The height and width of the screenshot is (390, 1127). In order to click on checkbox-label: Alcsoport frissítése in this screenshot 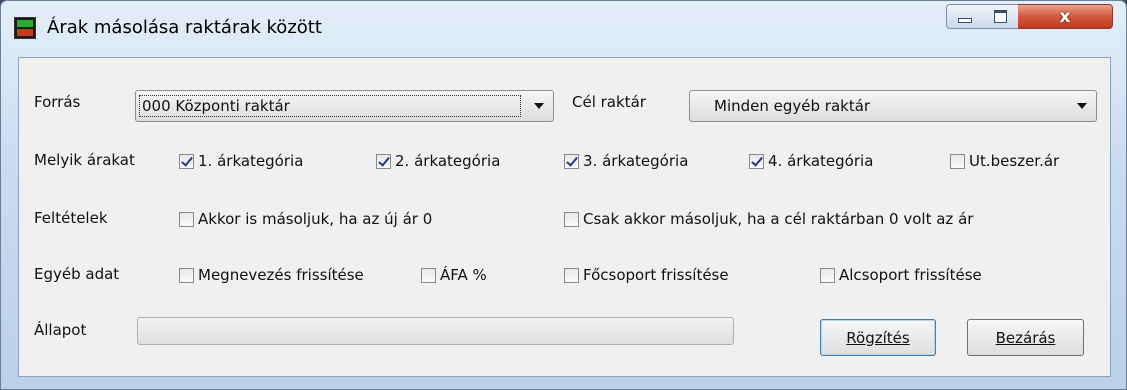, I will do `click(910, 275)`.